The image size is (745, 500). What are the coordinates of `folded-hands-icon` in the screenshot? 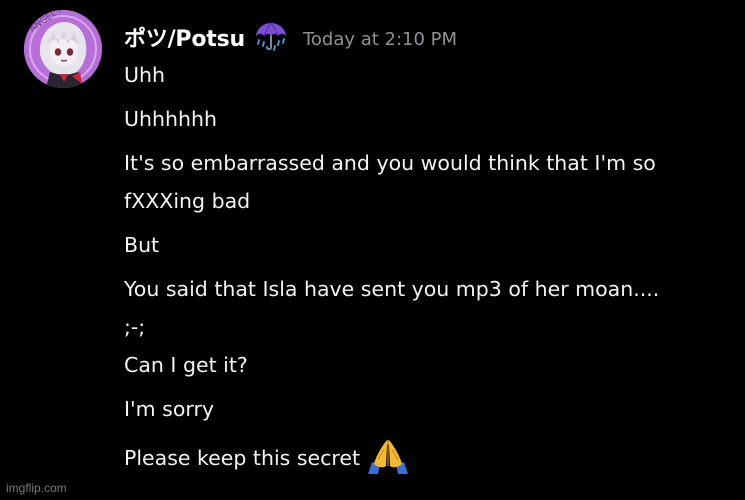 It's located at (388, 456).